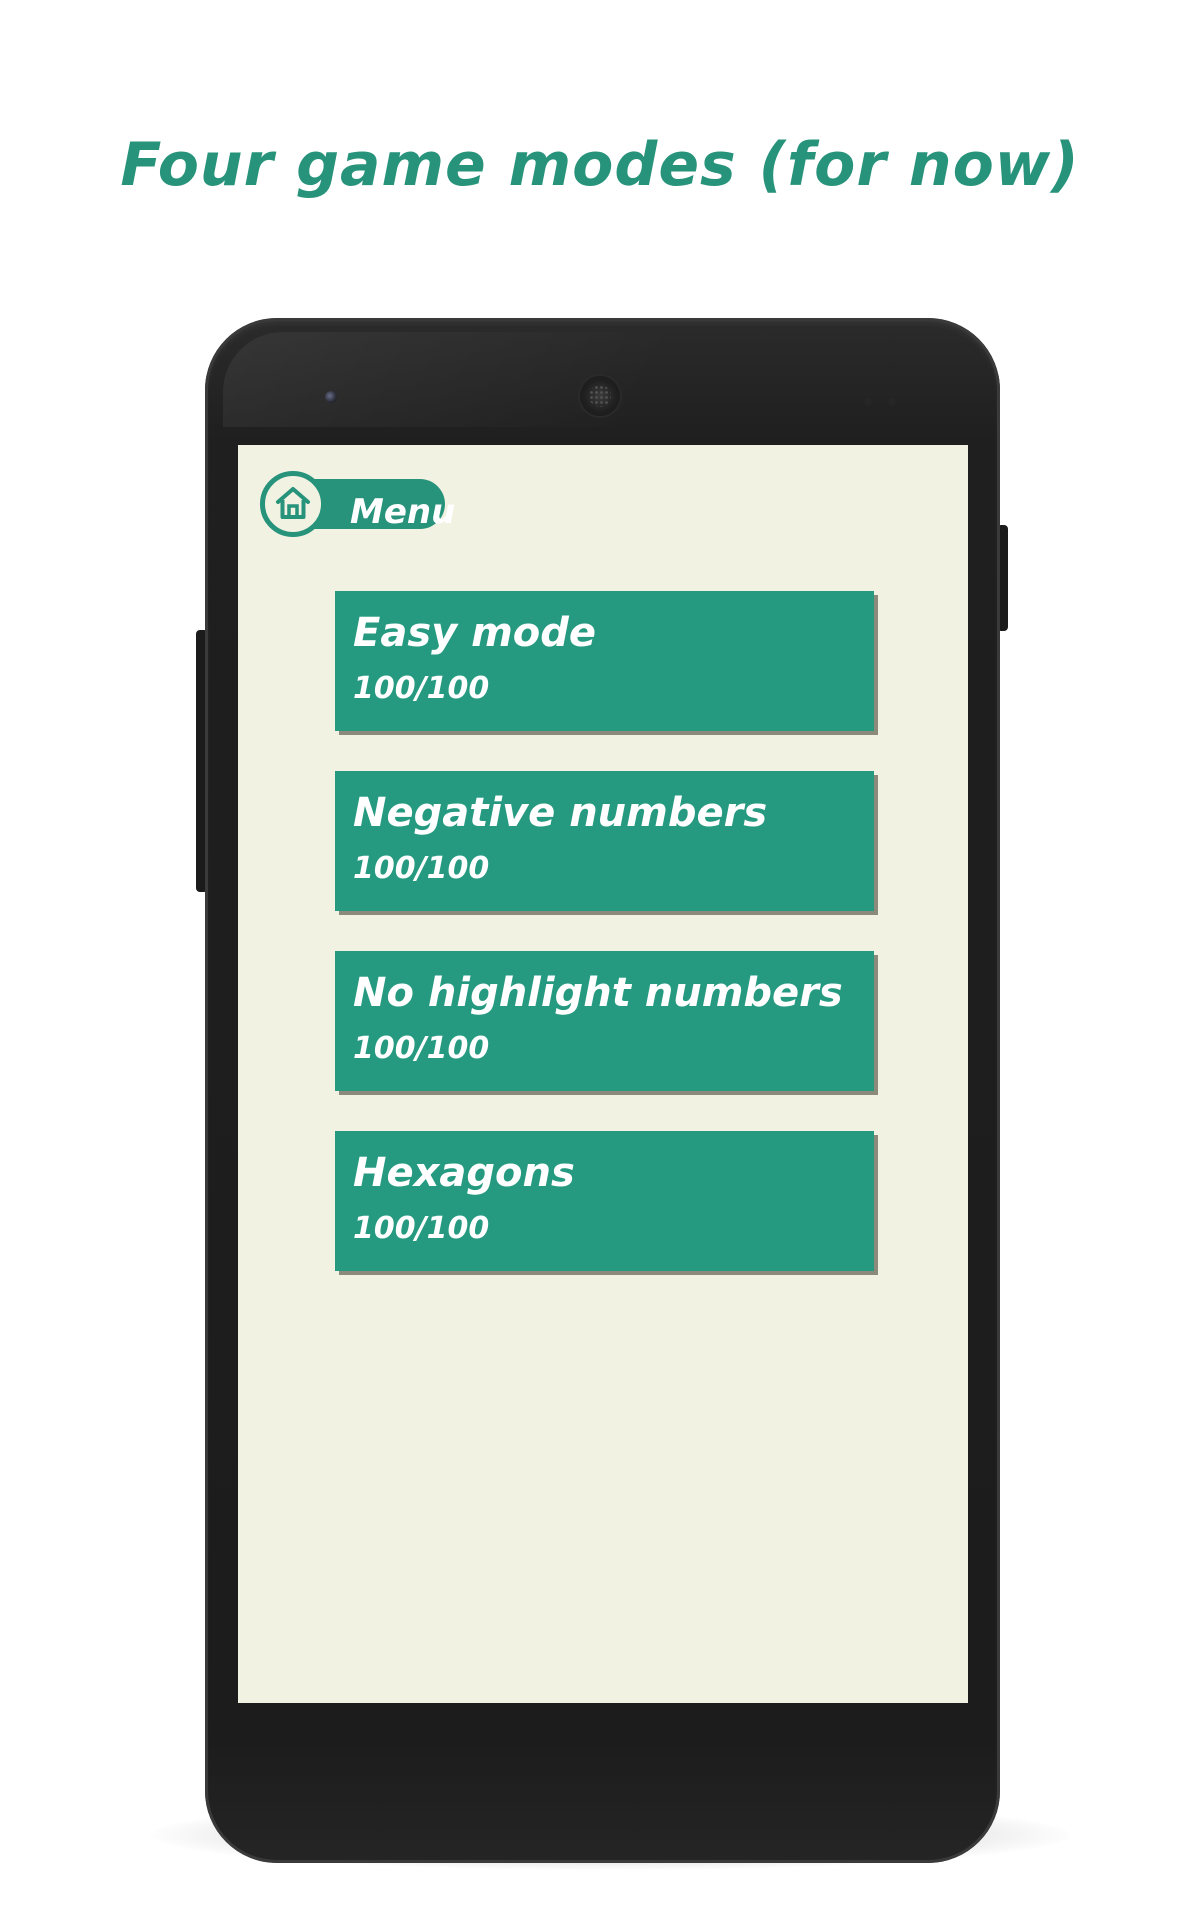  Describe the element at coordinates (604, 661) in the screenshot. I see `mode-card-easy: Easy mode 100/100` at that location.